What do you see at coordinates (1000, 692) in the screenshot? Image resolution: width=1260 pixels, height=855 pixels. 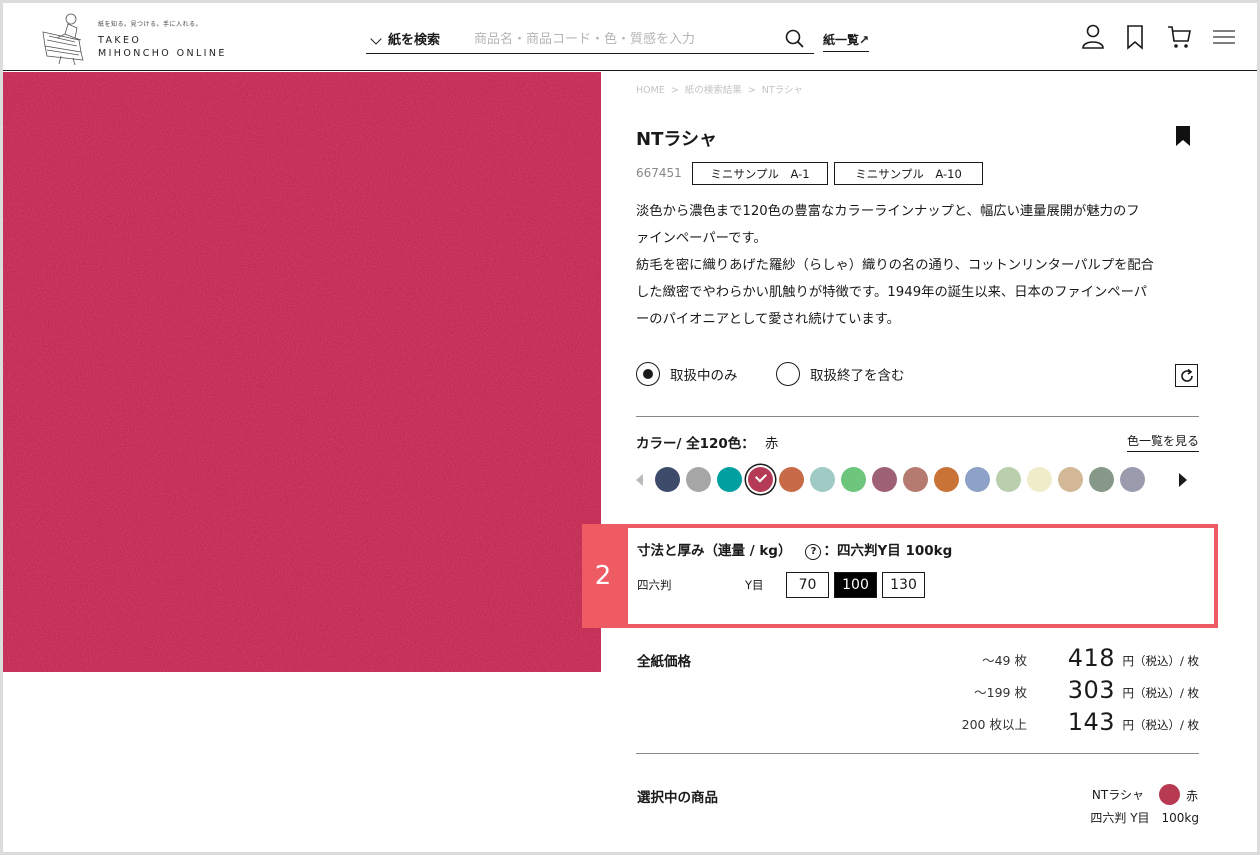 I see `price-qty: ～199 枚` at bounding box center [1000, 692].